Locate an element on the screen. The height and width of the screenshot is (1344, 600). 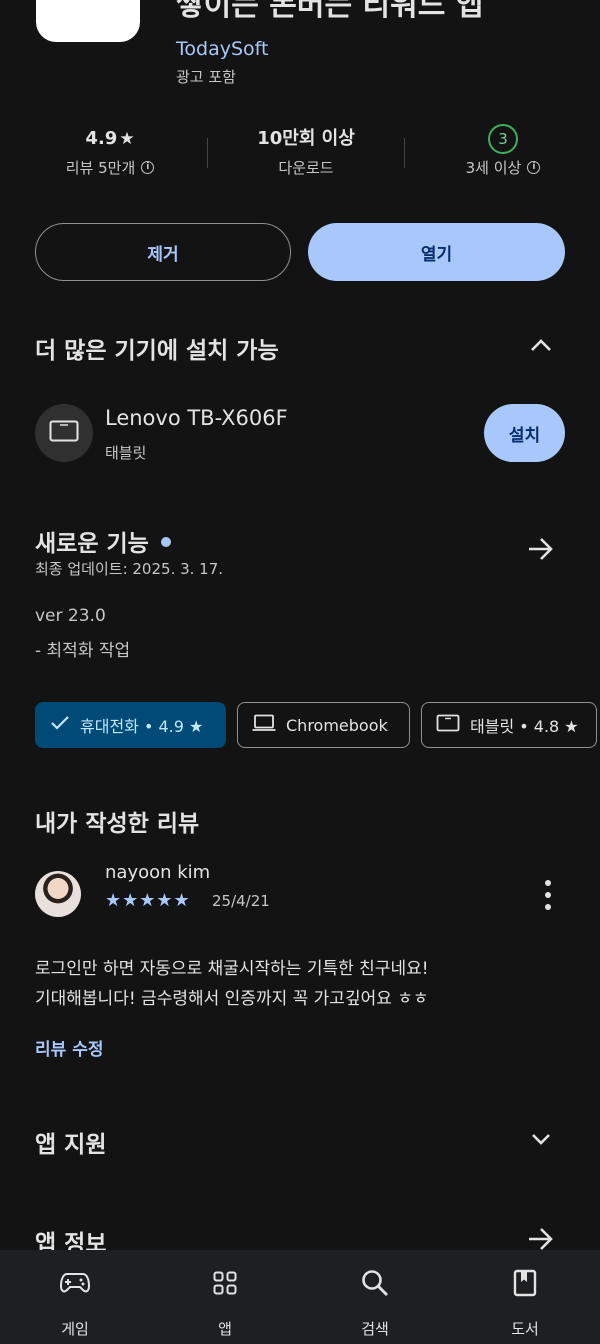
ads-notice: 광고 포함 is located at coordinates (206, 77).